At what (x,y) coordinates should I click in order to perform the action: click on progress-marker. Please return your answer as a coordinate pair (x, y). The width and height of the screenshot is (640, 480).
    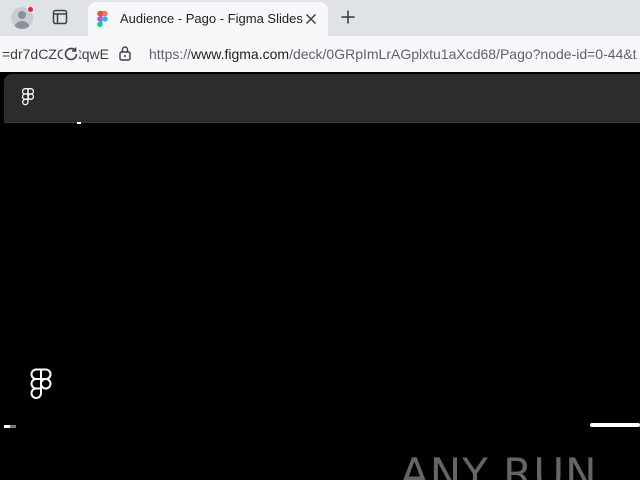
    Looking at the image, I should click on (79, 123).